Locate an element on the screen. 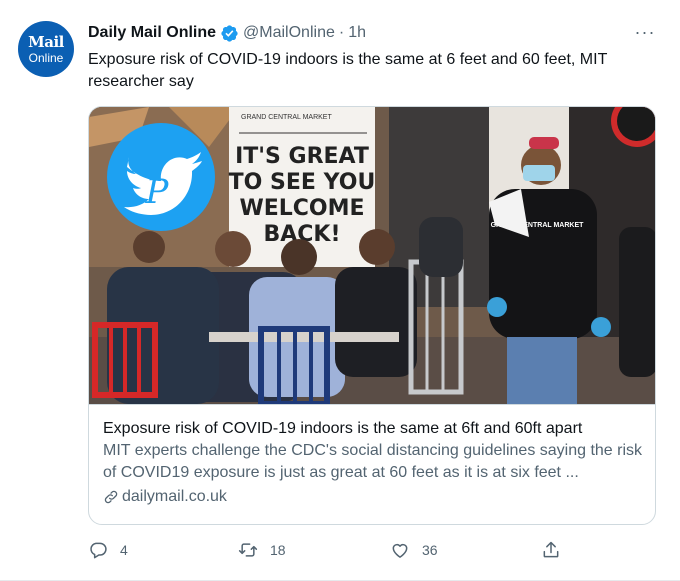  share-button is located at coordinates (557, 550).